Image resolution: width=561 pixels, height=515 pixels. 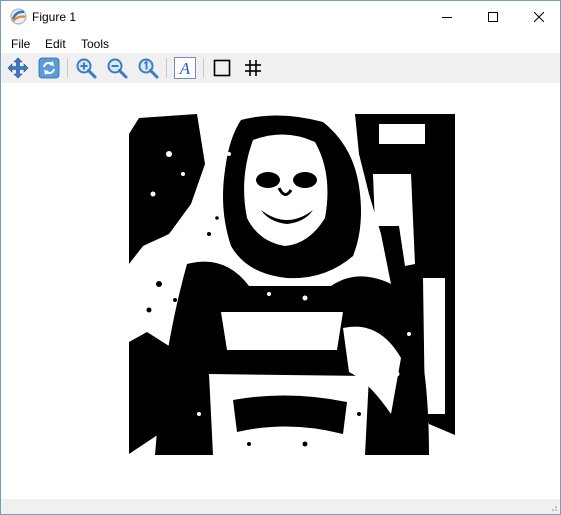 I want to click on zoom-out-button, so click(x=117, y=68).